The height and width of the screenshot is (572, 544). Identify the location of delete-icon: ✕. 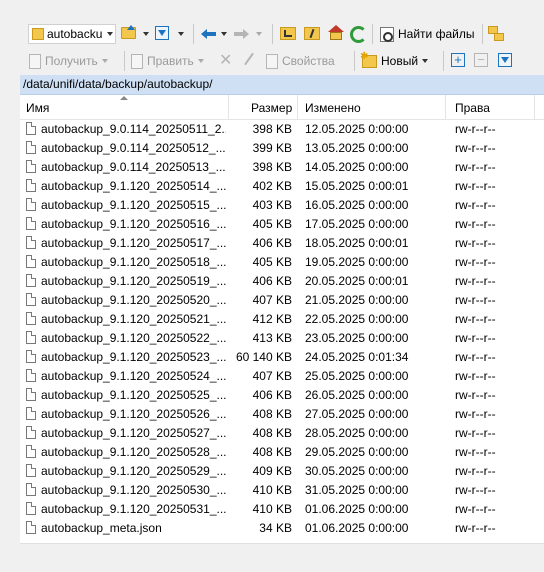
(226, 60).